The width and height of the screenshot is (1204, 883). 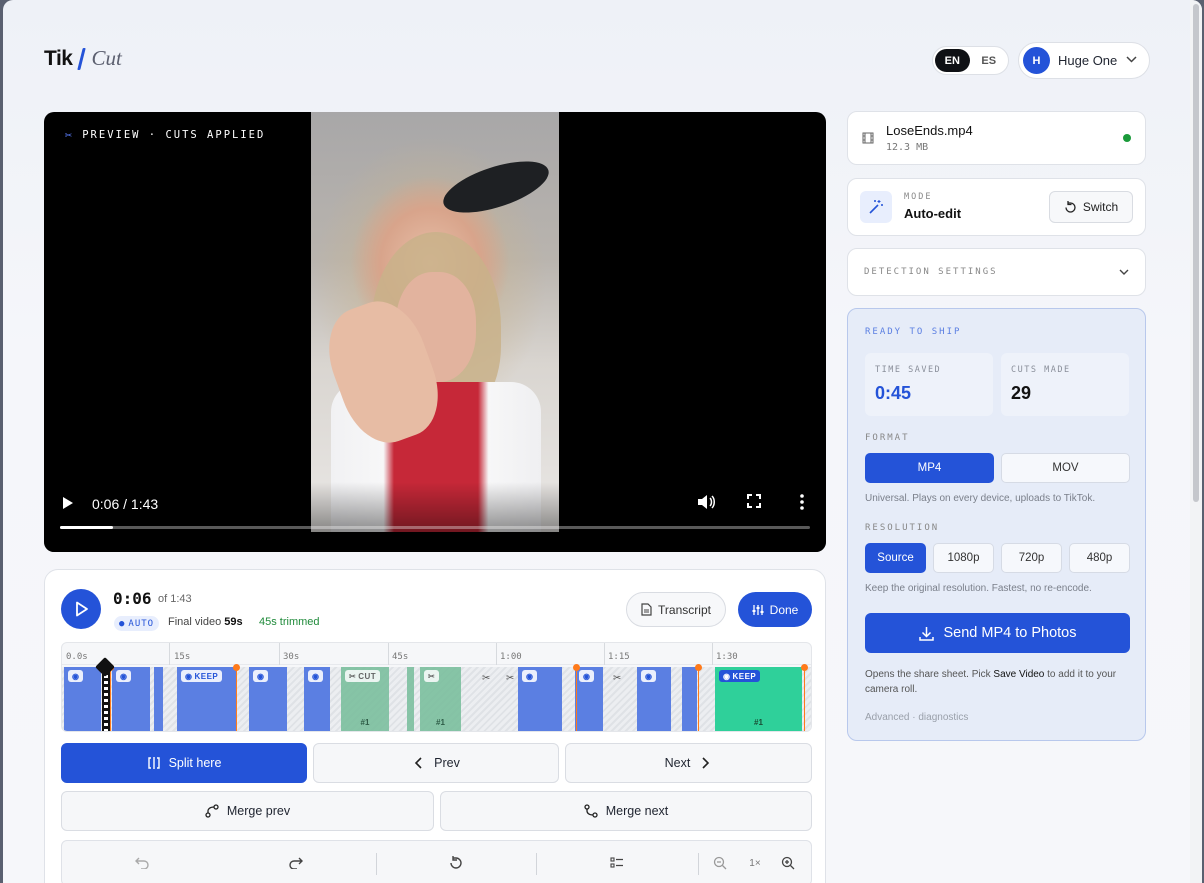 What do you see at coordinates (754, 504) in the screenshot?
I see `fullscreen-icon` at bounding box center [754, 504].